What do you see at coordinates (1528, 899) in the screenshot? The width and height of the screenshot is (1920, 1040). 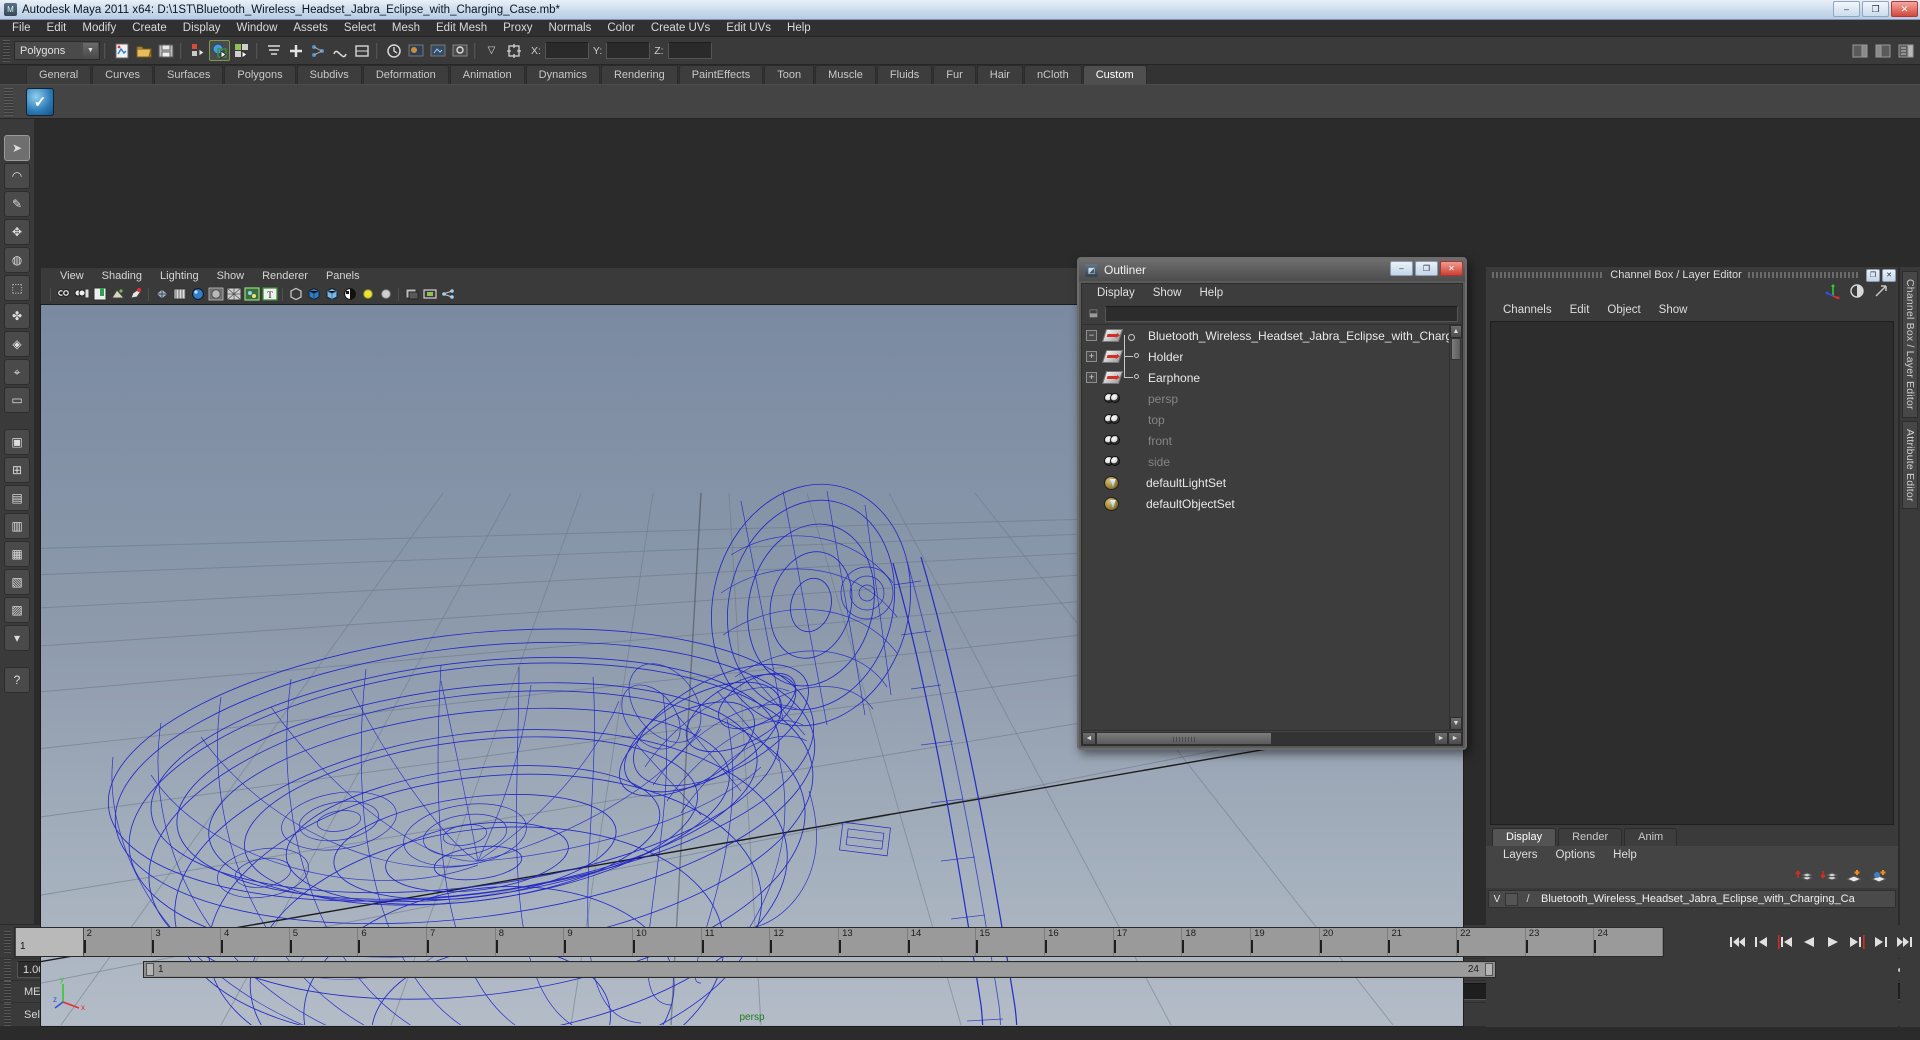 I see `layer-display-type: /` at bounding box center [1528, 899].